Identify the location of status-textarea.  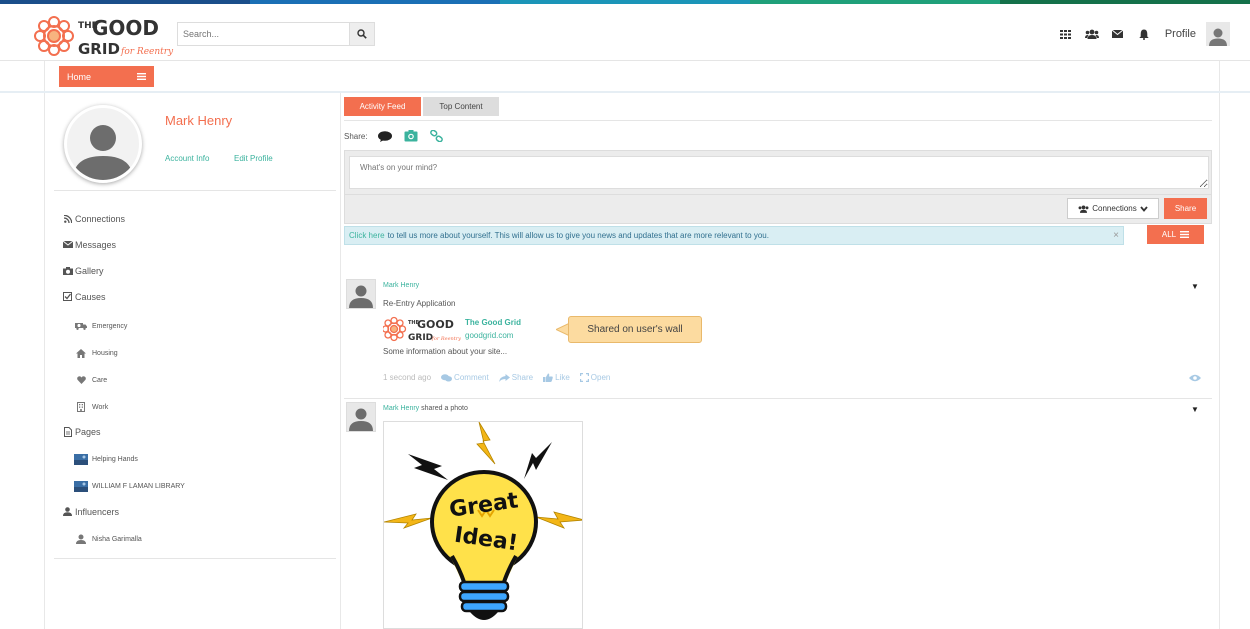
(779, 172).